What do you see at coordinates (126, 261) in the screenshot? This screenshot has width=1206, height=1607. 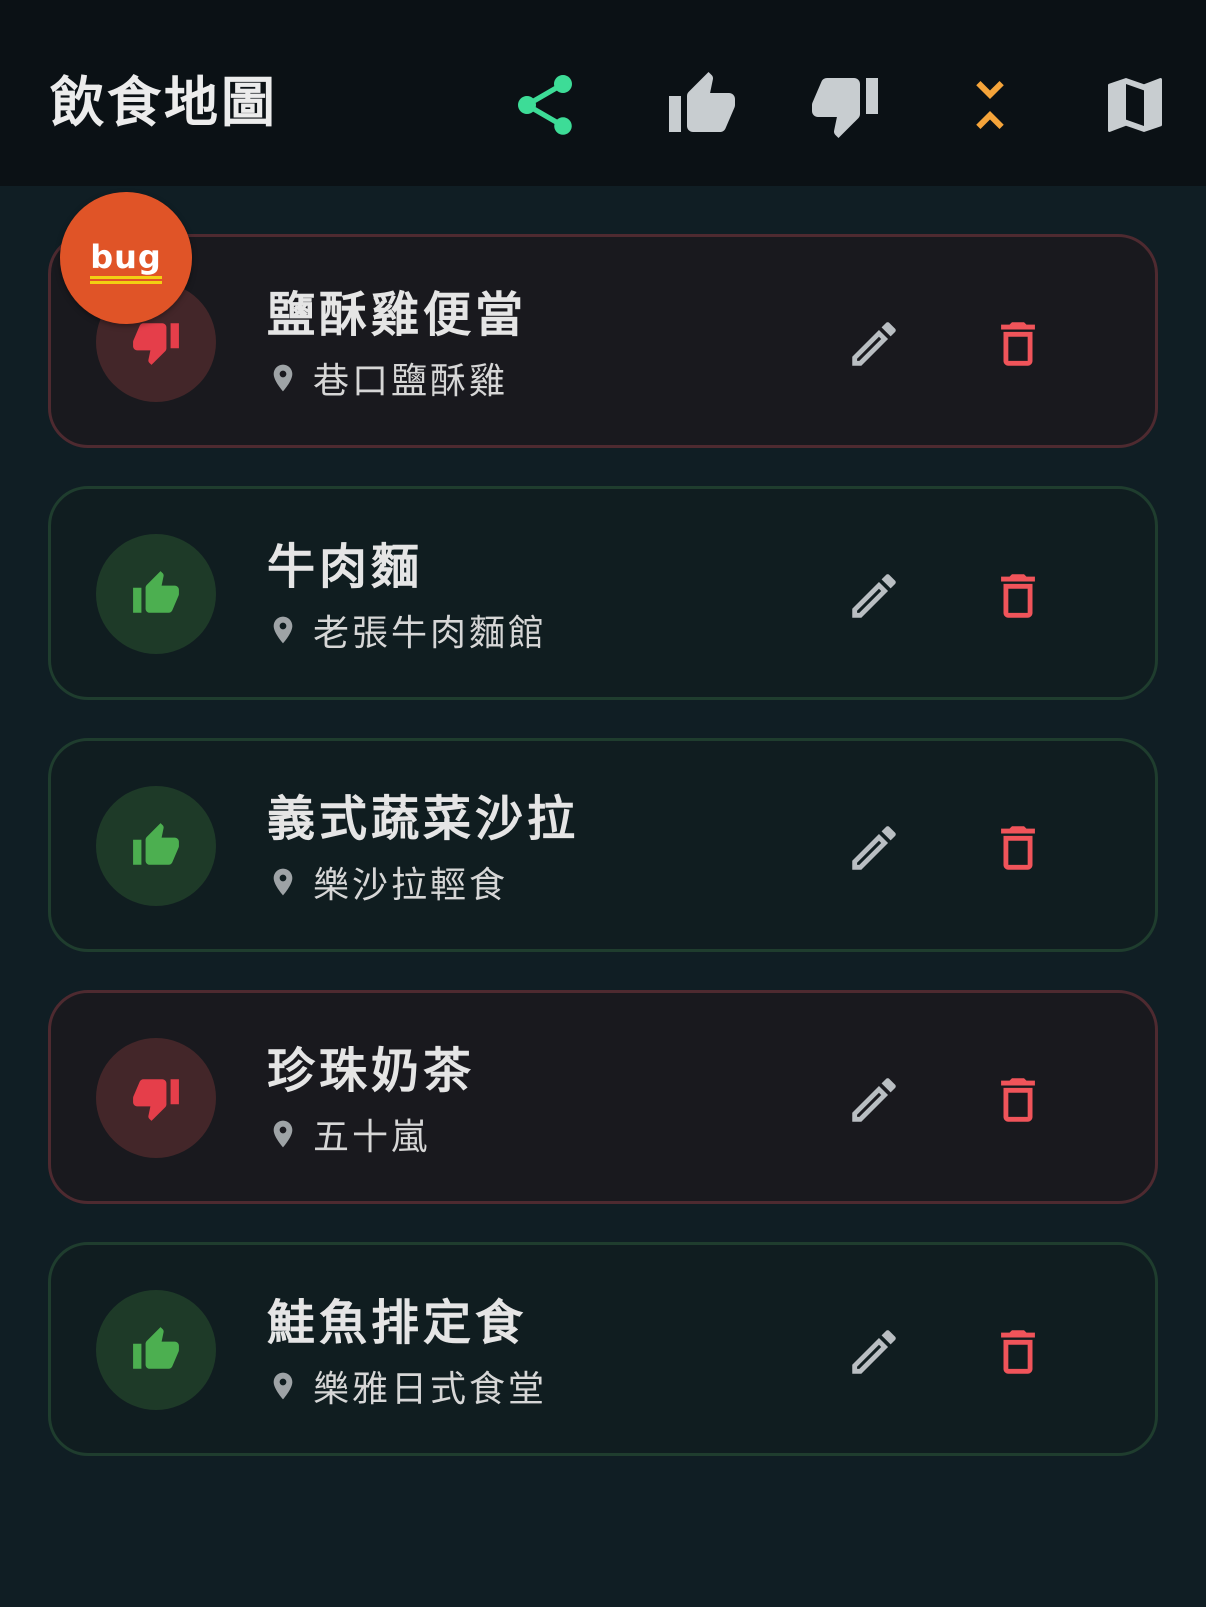 I see `bug-label: bug` at bounding box center [126, 261].